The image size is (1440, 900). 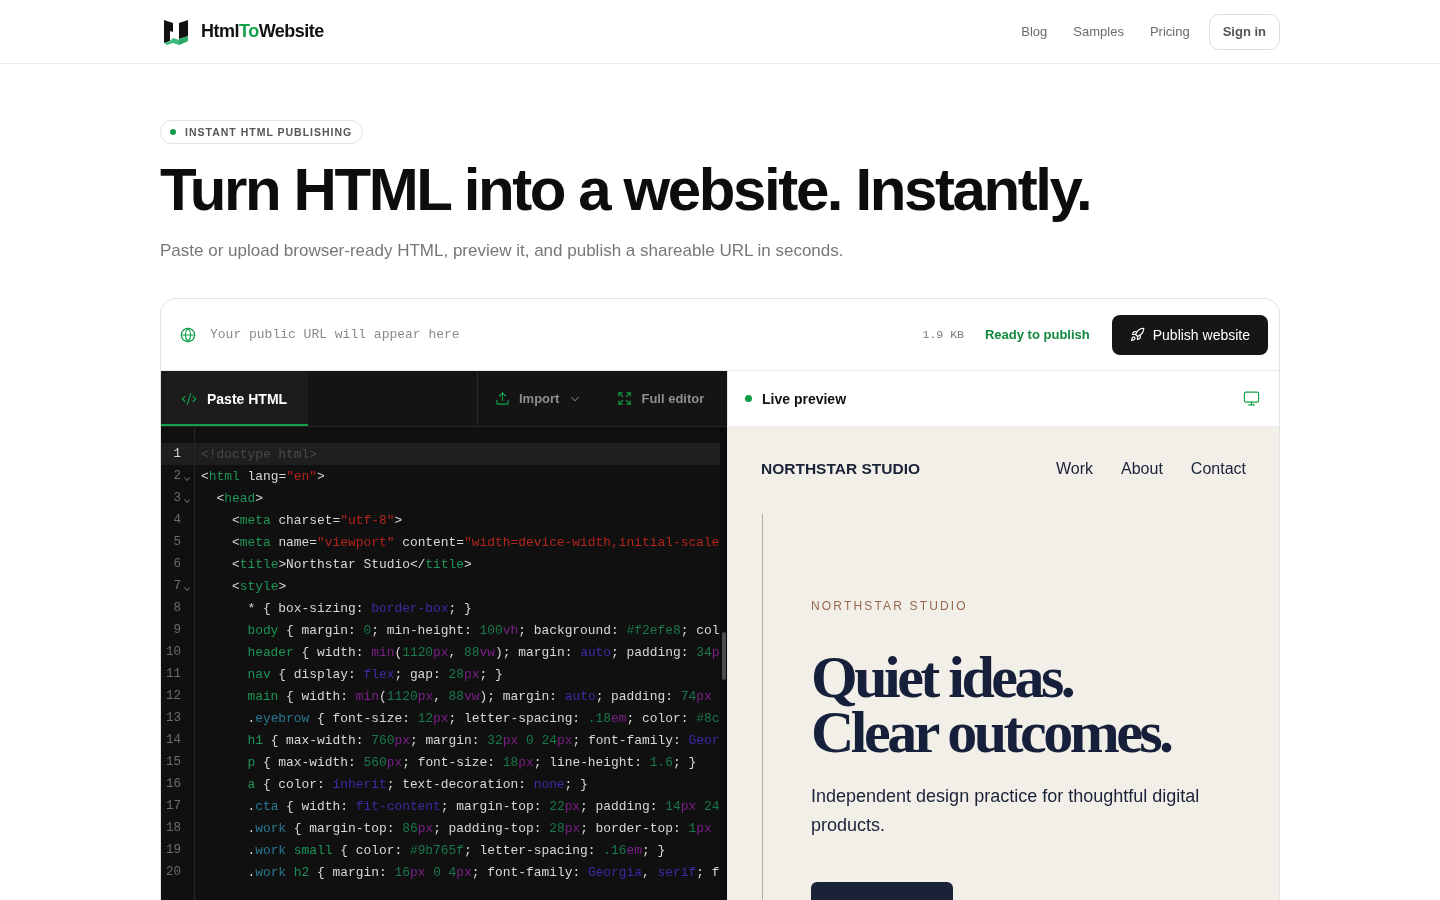 What do you see at coordinates (475, 542) in the screenshot?
I see `code-line: <meta name="viewport" content="width=device-width,initial-scale` at bounding box center [475, 542].